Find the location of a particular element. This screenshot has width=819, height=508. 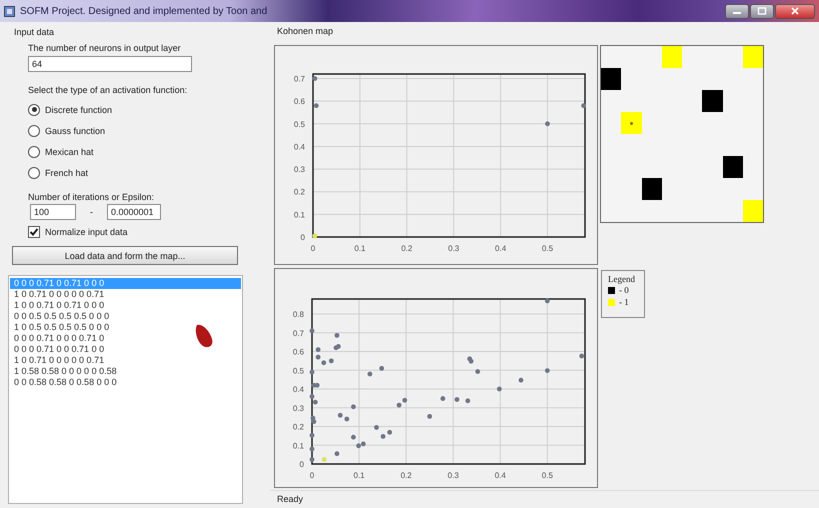

tick-label: 0.8 is located at coordinates (298, 314).